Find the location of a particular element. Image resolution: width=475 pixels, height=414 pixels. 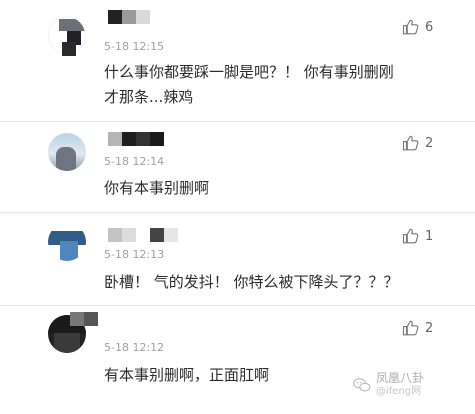

comment-date: 5-18 12:12 is located at coordinates (134, 347).